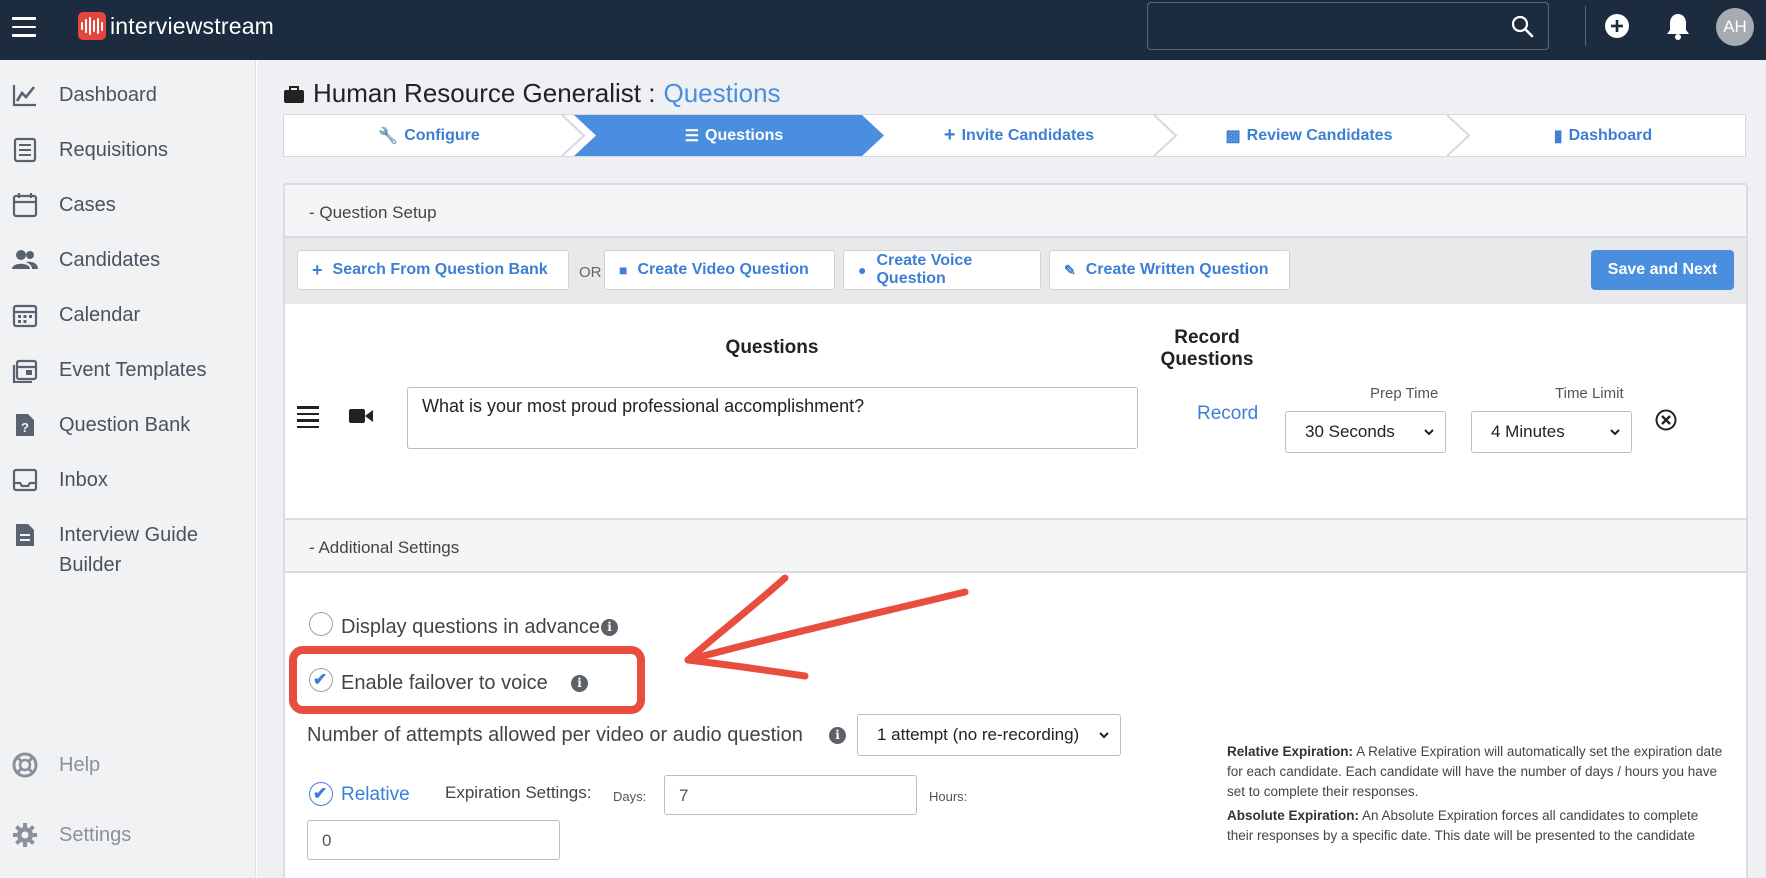  Describe the element at coordinates (440, 269) in the screenshot. I see `button-label: Search From Question Bank` at that location.